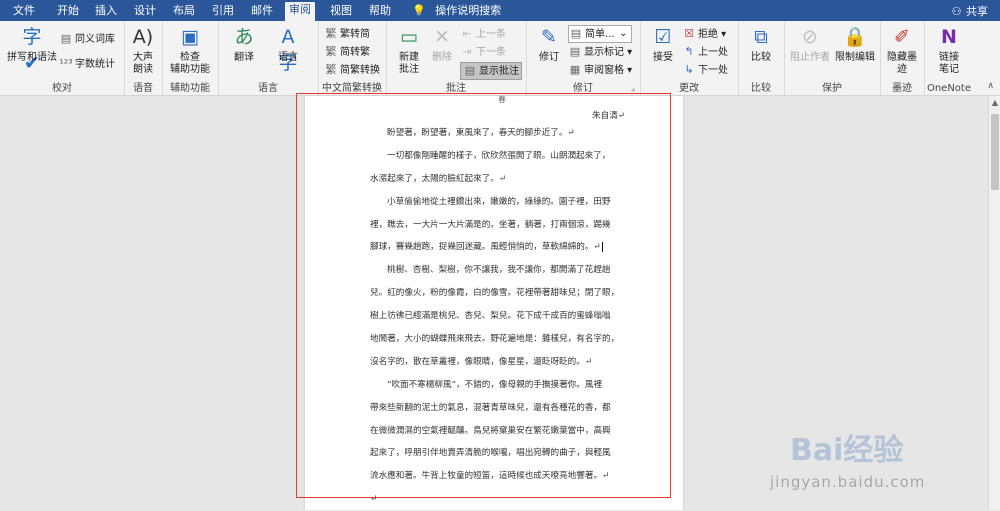 The width and height of the screenshot is (1000, 511). I want to click on review-pane-label: 审阅窗格, so click(604, 70).